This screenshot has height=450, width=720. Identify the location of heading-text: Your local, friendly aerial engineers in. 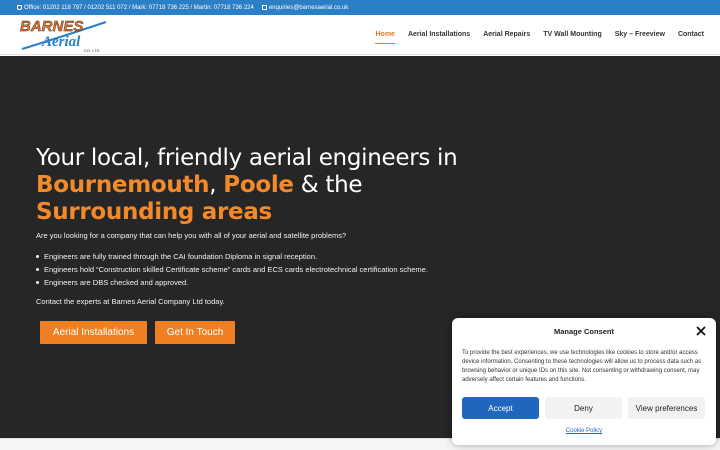
(247, 158).